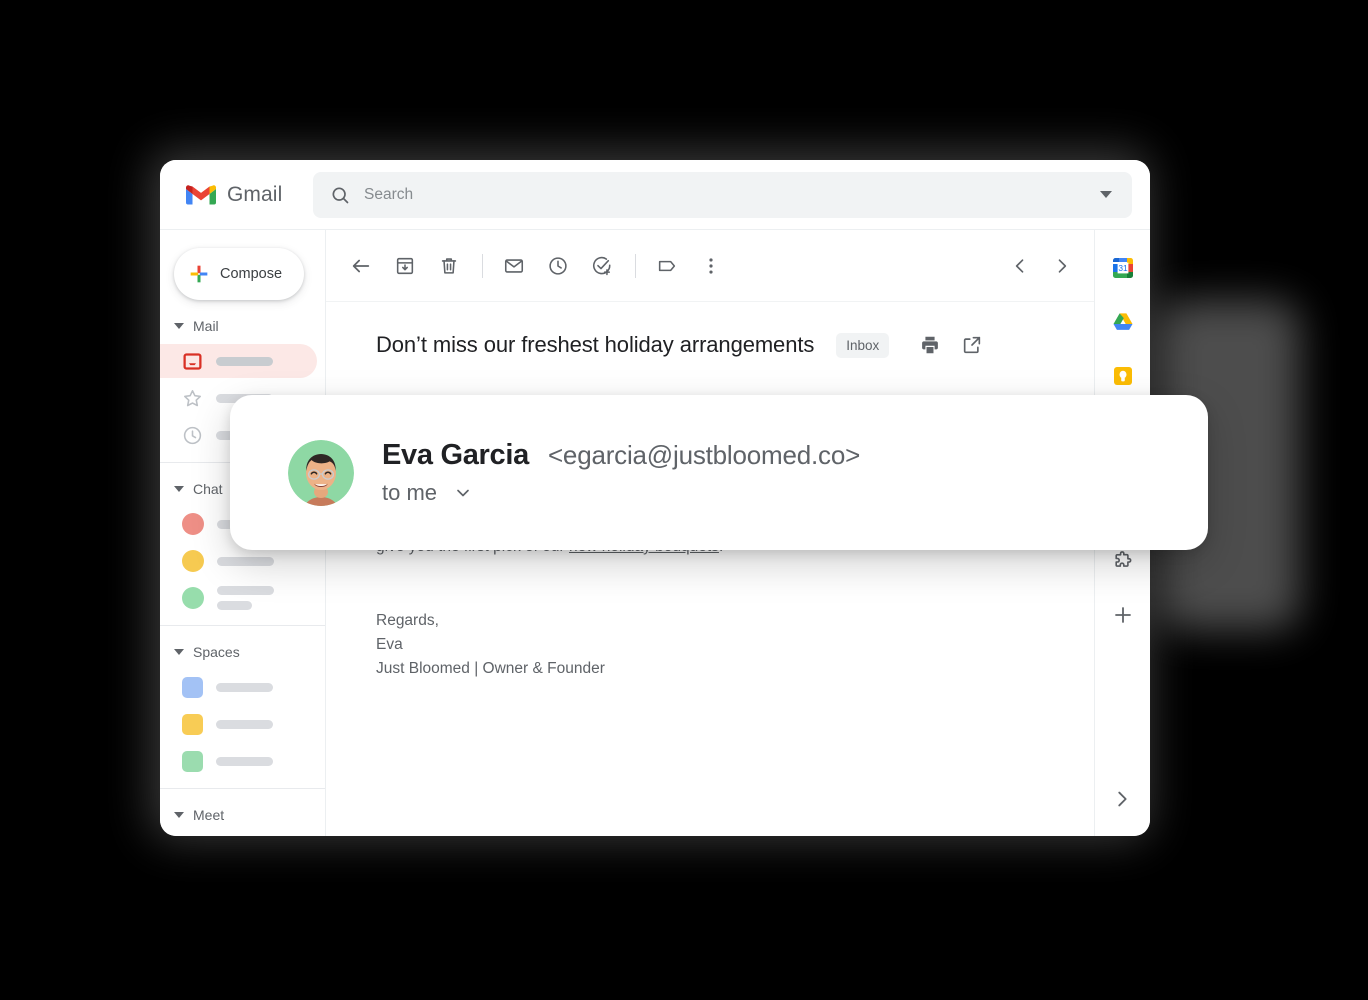 Image resolution: width=1368 pixels, height=1000 pixels. What do you see at coordinates (244, 361) in the screenshot?
I see `sidebar-item-label-placeholder` at bounding box center [244, 361].